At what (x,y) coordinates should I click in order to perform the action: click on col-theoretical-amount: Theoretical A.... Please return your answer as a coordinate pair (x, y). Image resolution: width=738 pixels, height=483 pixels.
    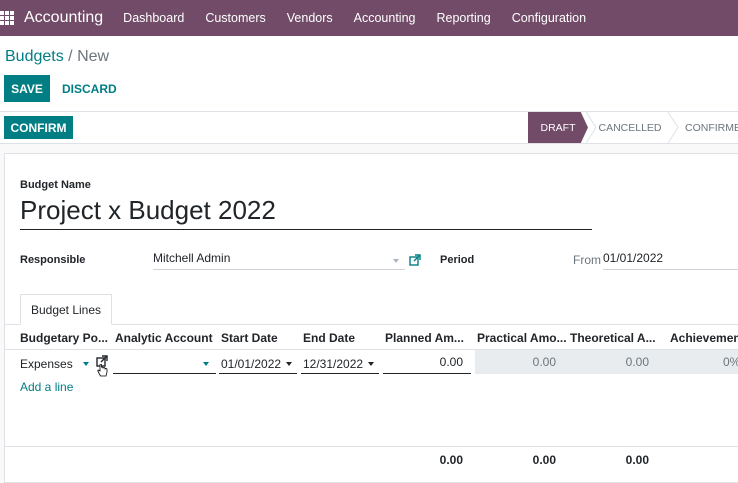
    Looking at the image, I should click on (613, 338).